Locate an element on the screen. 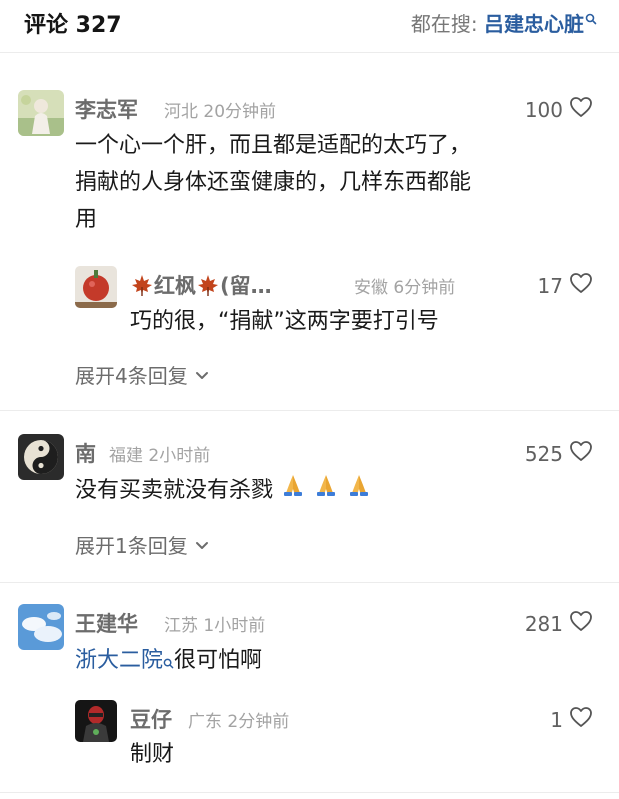 The height and width of the screenshot is (799, 619). comment-count-title: 评论 327 is located at coordinates (73, 25).